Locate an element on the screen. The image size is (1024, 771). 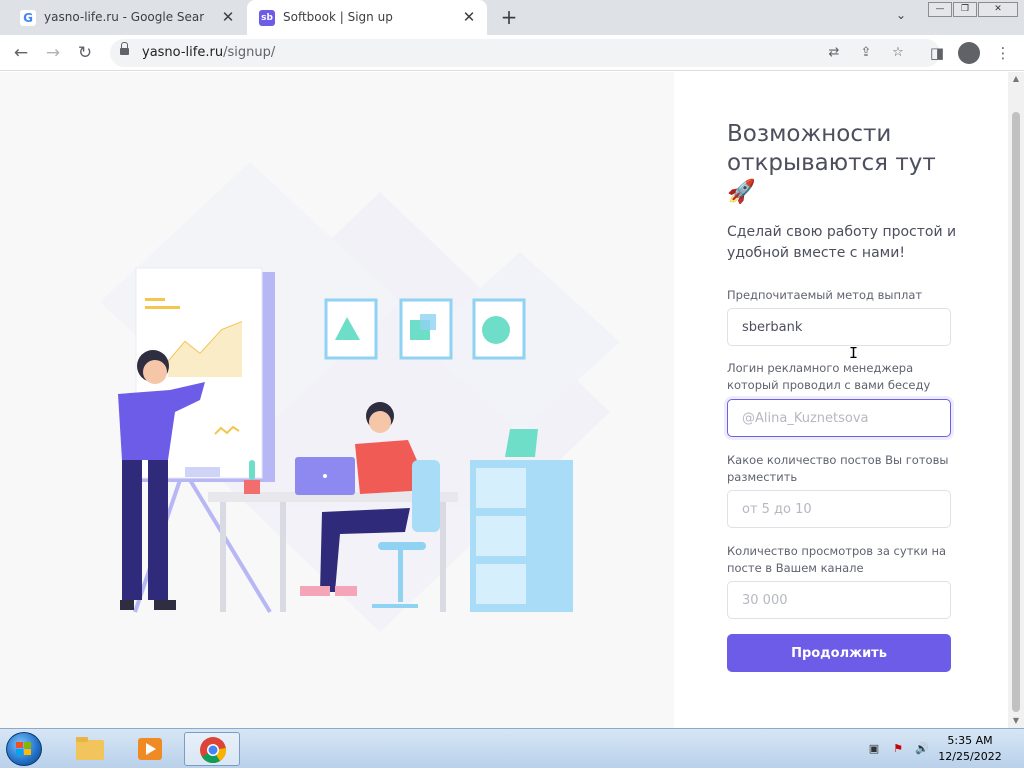
taskbar-explorer is located at coordinates (90, 749).